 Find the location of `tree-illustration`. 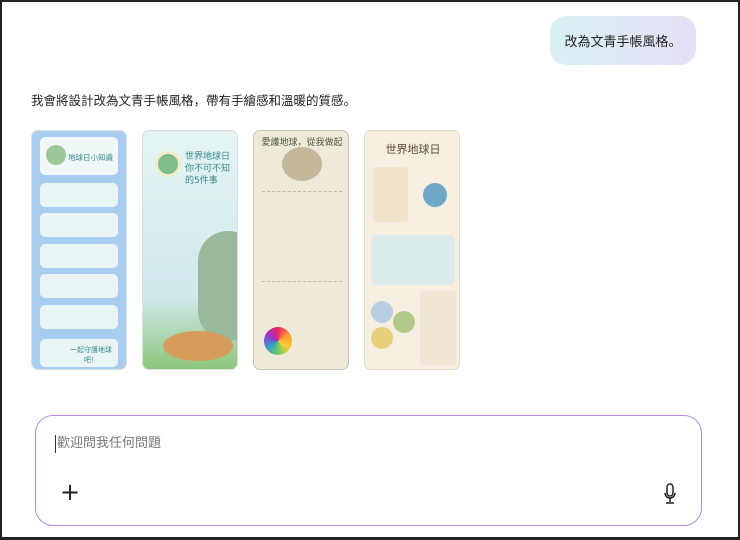

tree-illustration is located at coordinates (302, 164).